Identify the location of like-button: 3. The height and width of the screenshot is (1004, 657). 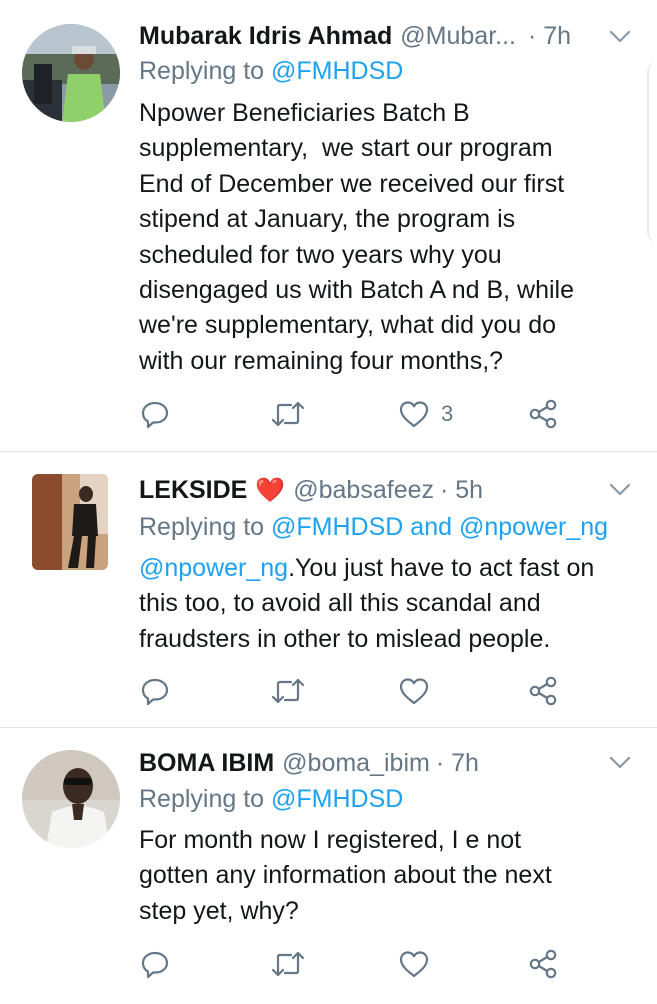
(426, 414).